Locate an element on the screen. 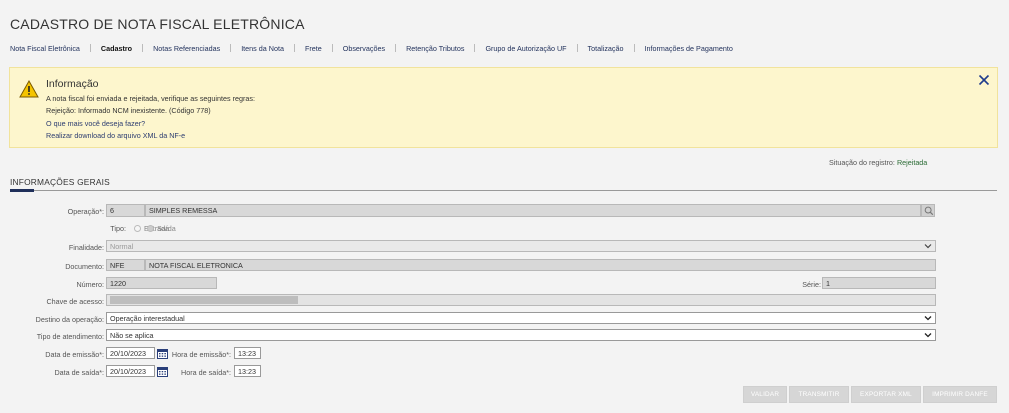 This screenshot has height=413, width=1009. section-title: INFORMAÇÕES GERAIS is located at coordinates (60, 182).